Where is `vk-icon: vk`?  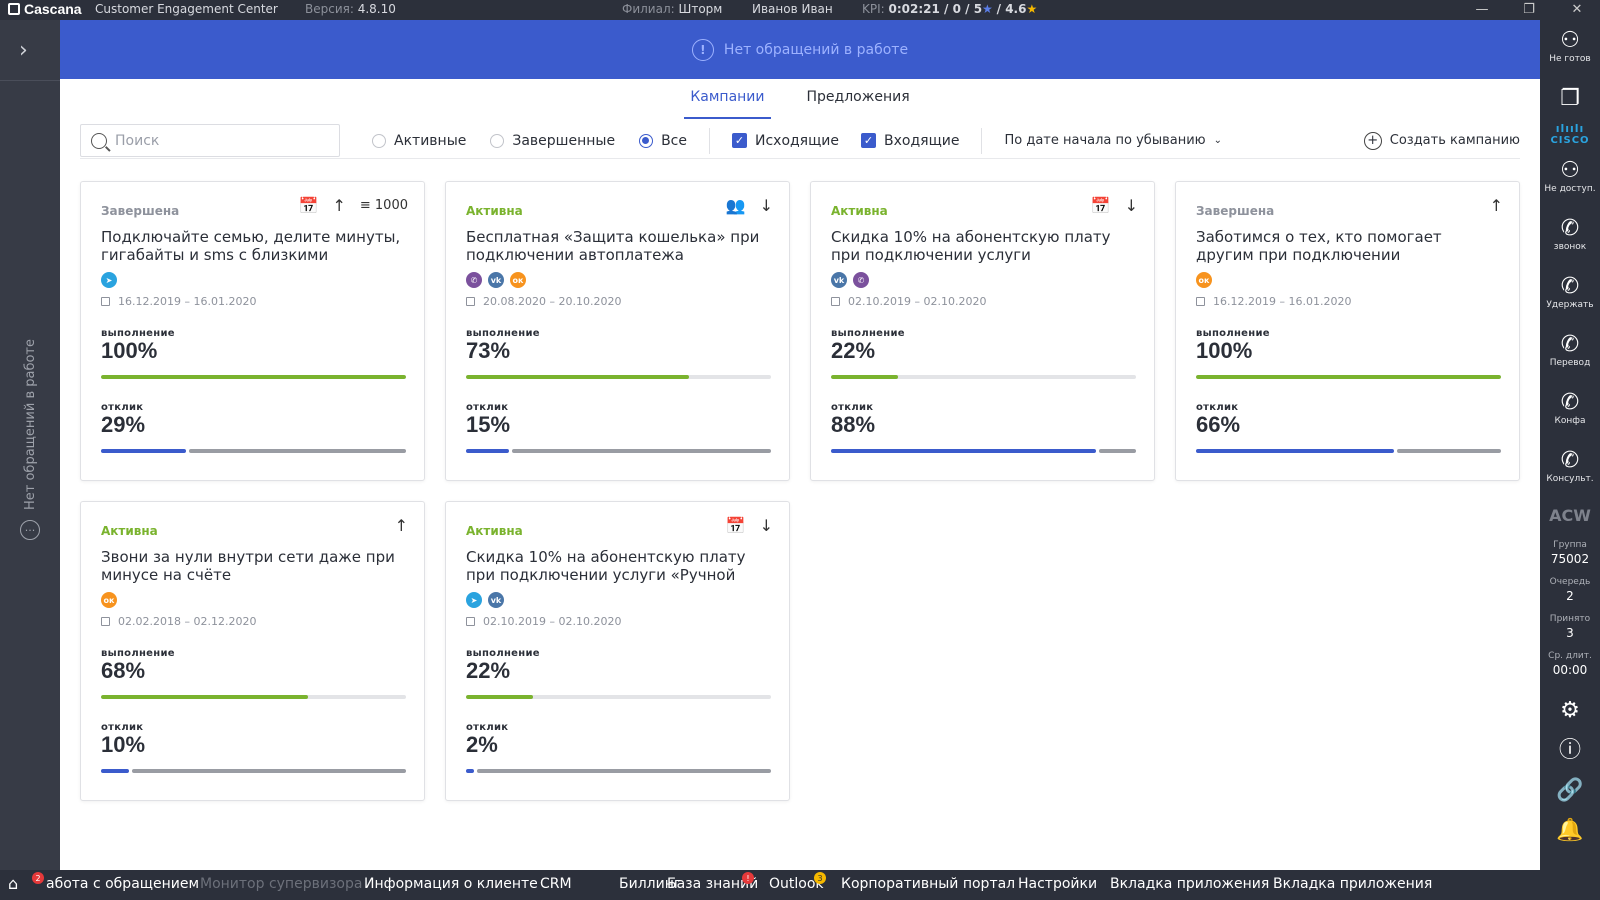 vk-icon: vk is located at coordinates (496, 280).